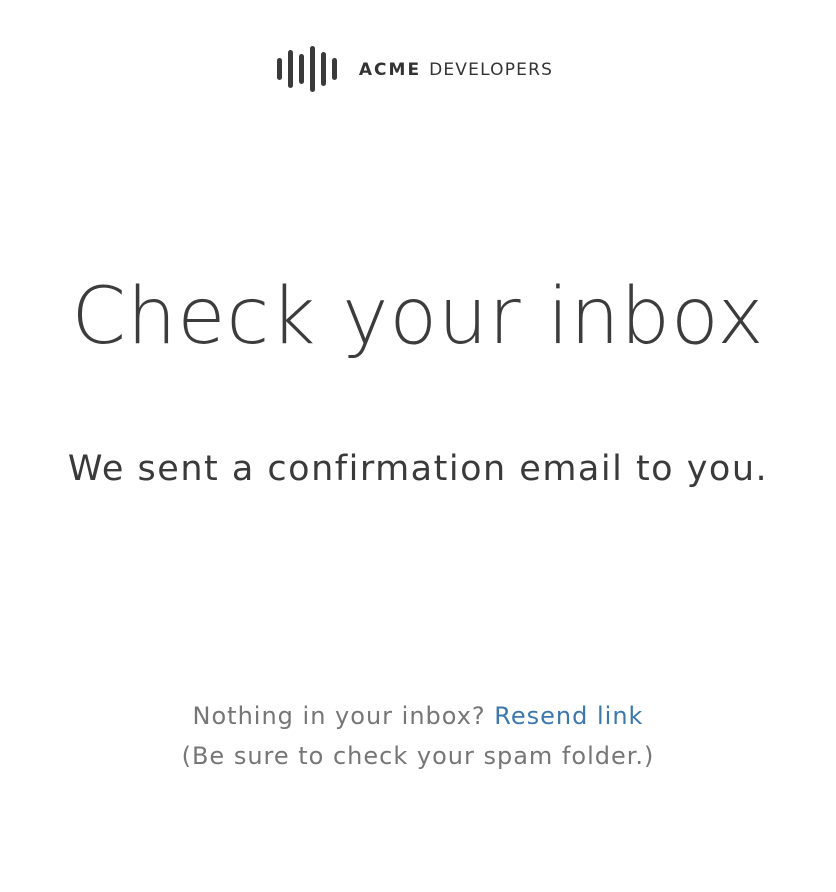 The width and height of the screenshot is (836, 892). I want to click on site-header: ACME DEVELOPERS, so click(418, 69).